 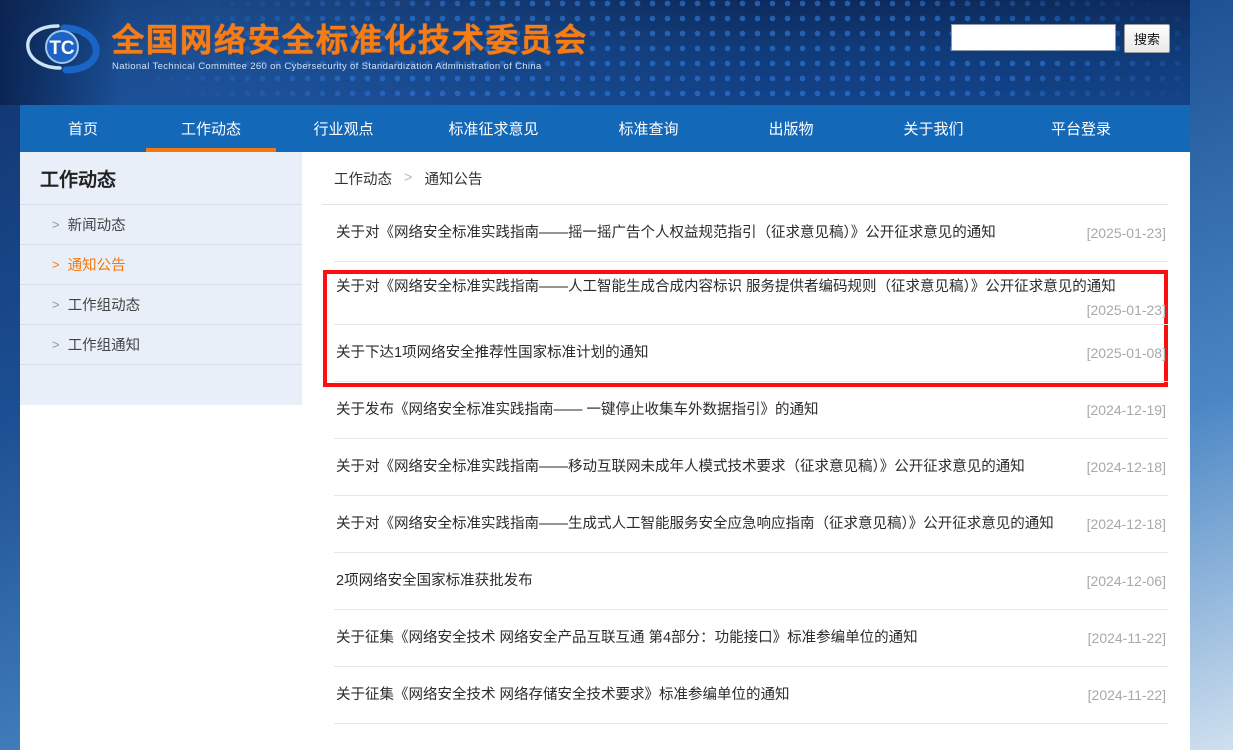 I want to click on nav-item-label: 标准查询, so click(x=648, y=129).